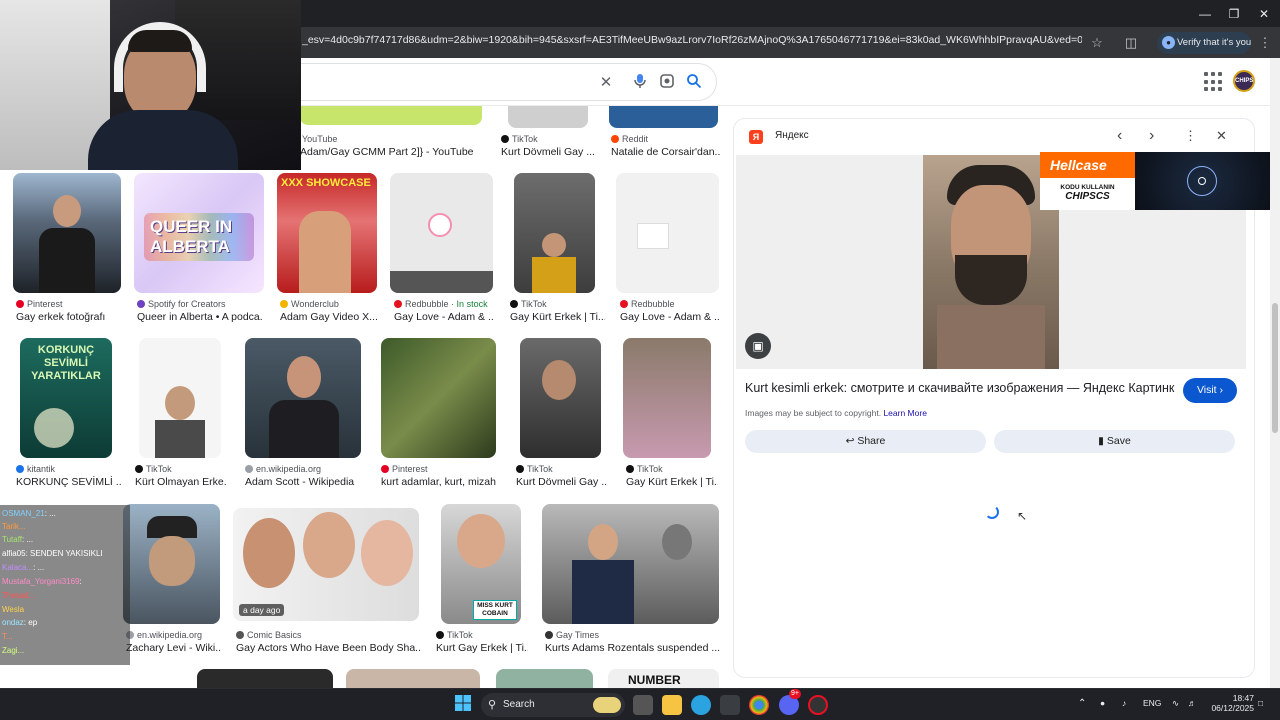 The image size is (1280, 720). Describe the element at coordinates (1124, 703) in the screenshot. I see `microphone-tray-icon: ♪` at that location.